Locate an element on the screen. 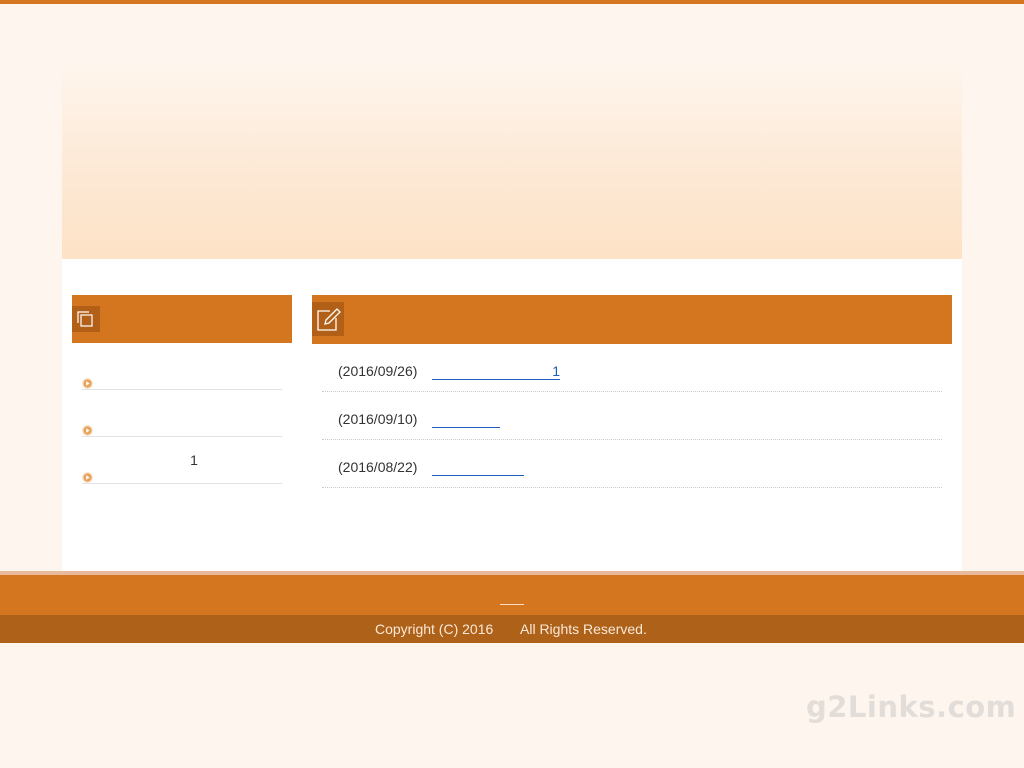 The width and height of the screenshot is (1024, 768). footer-link is located at coordinates (512, 604).